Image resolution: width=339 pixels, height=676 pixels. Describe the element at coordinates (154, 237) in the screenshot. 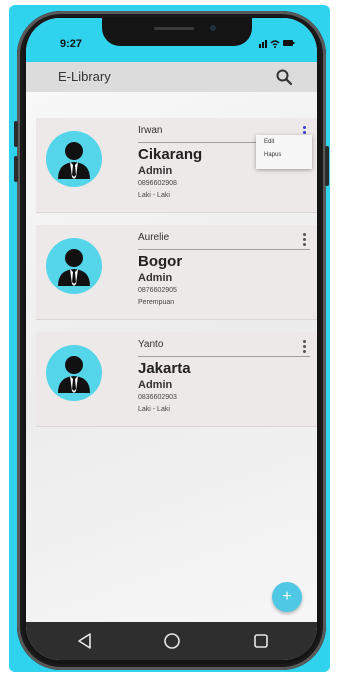

I see `member-name: Aurelie` at that location.